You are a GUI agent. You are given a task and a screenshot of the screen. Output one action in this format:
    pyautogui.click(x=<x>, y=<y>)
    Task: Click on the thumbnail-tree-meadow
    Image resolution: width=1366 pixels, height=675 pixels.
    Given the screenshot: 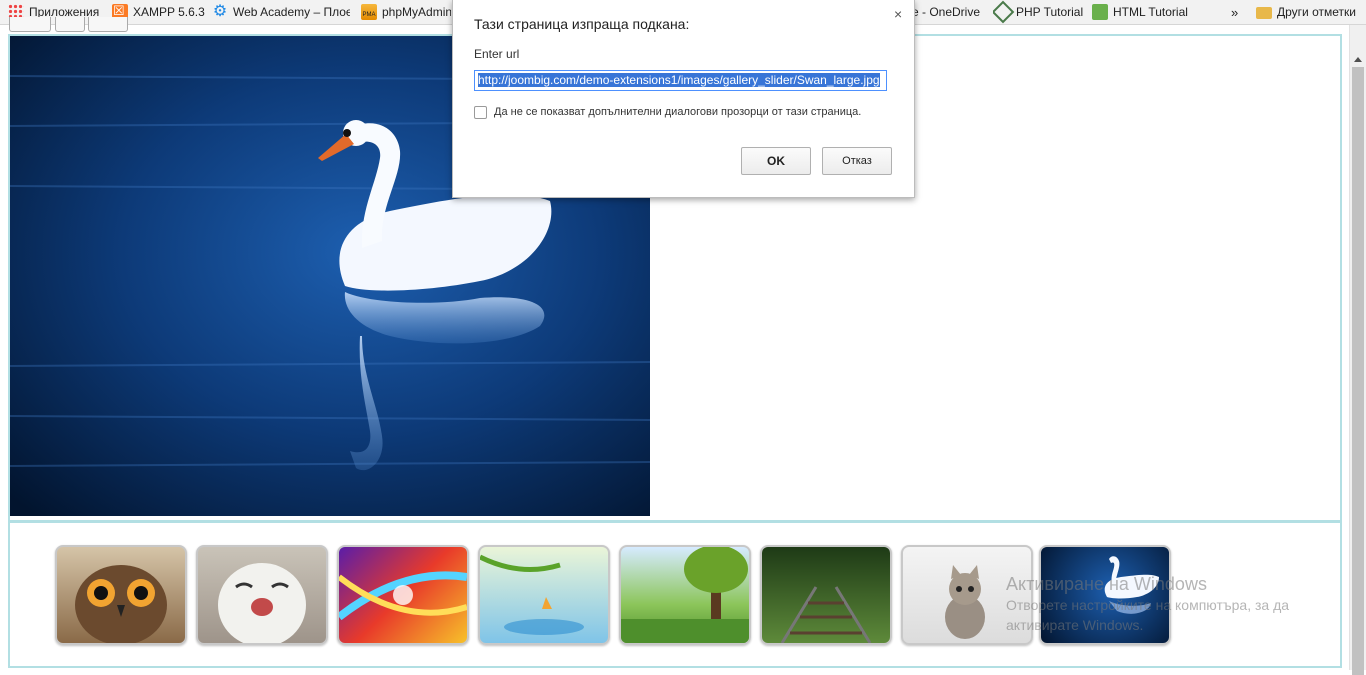 What is the action you would take?
    pyautogui.click(x=685, y=595)
    